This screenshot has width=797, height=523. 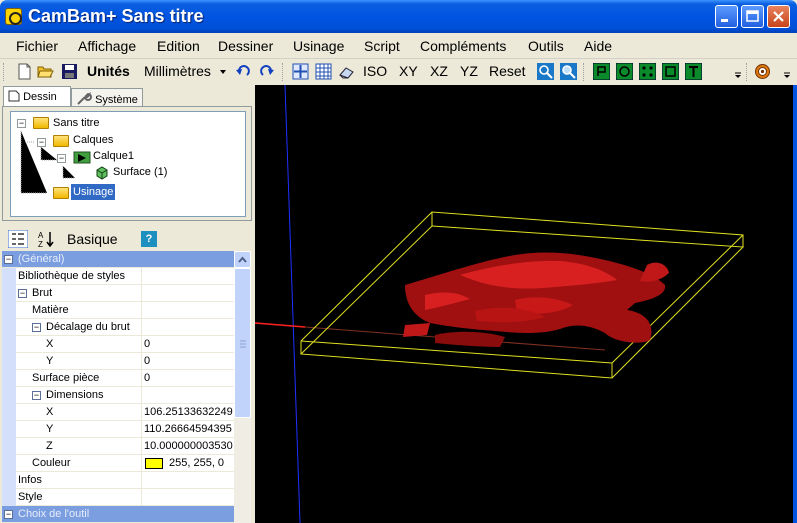 What do you see at coordinates (568, 71) in the screenshot?
I see `zoom-icon` at bounding box center [568, 71].